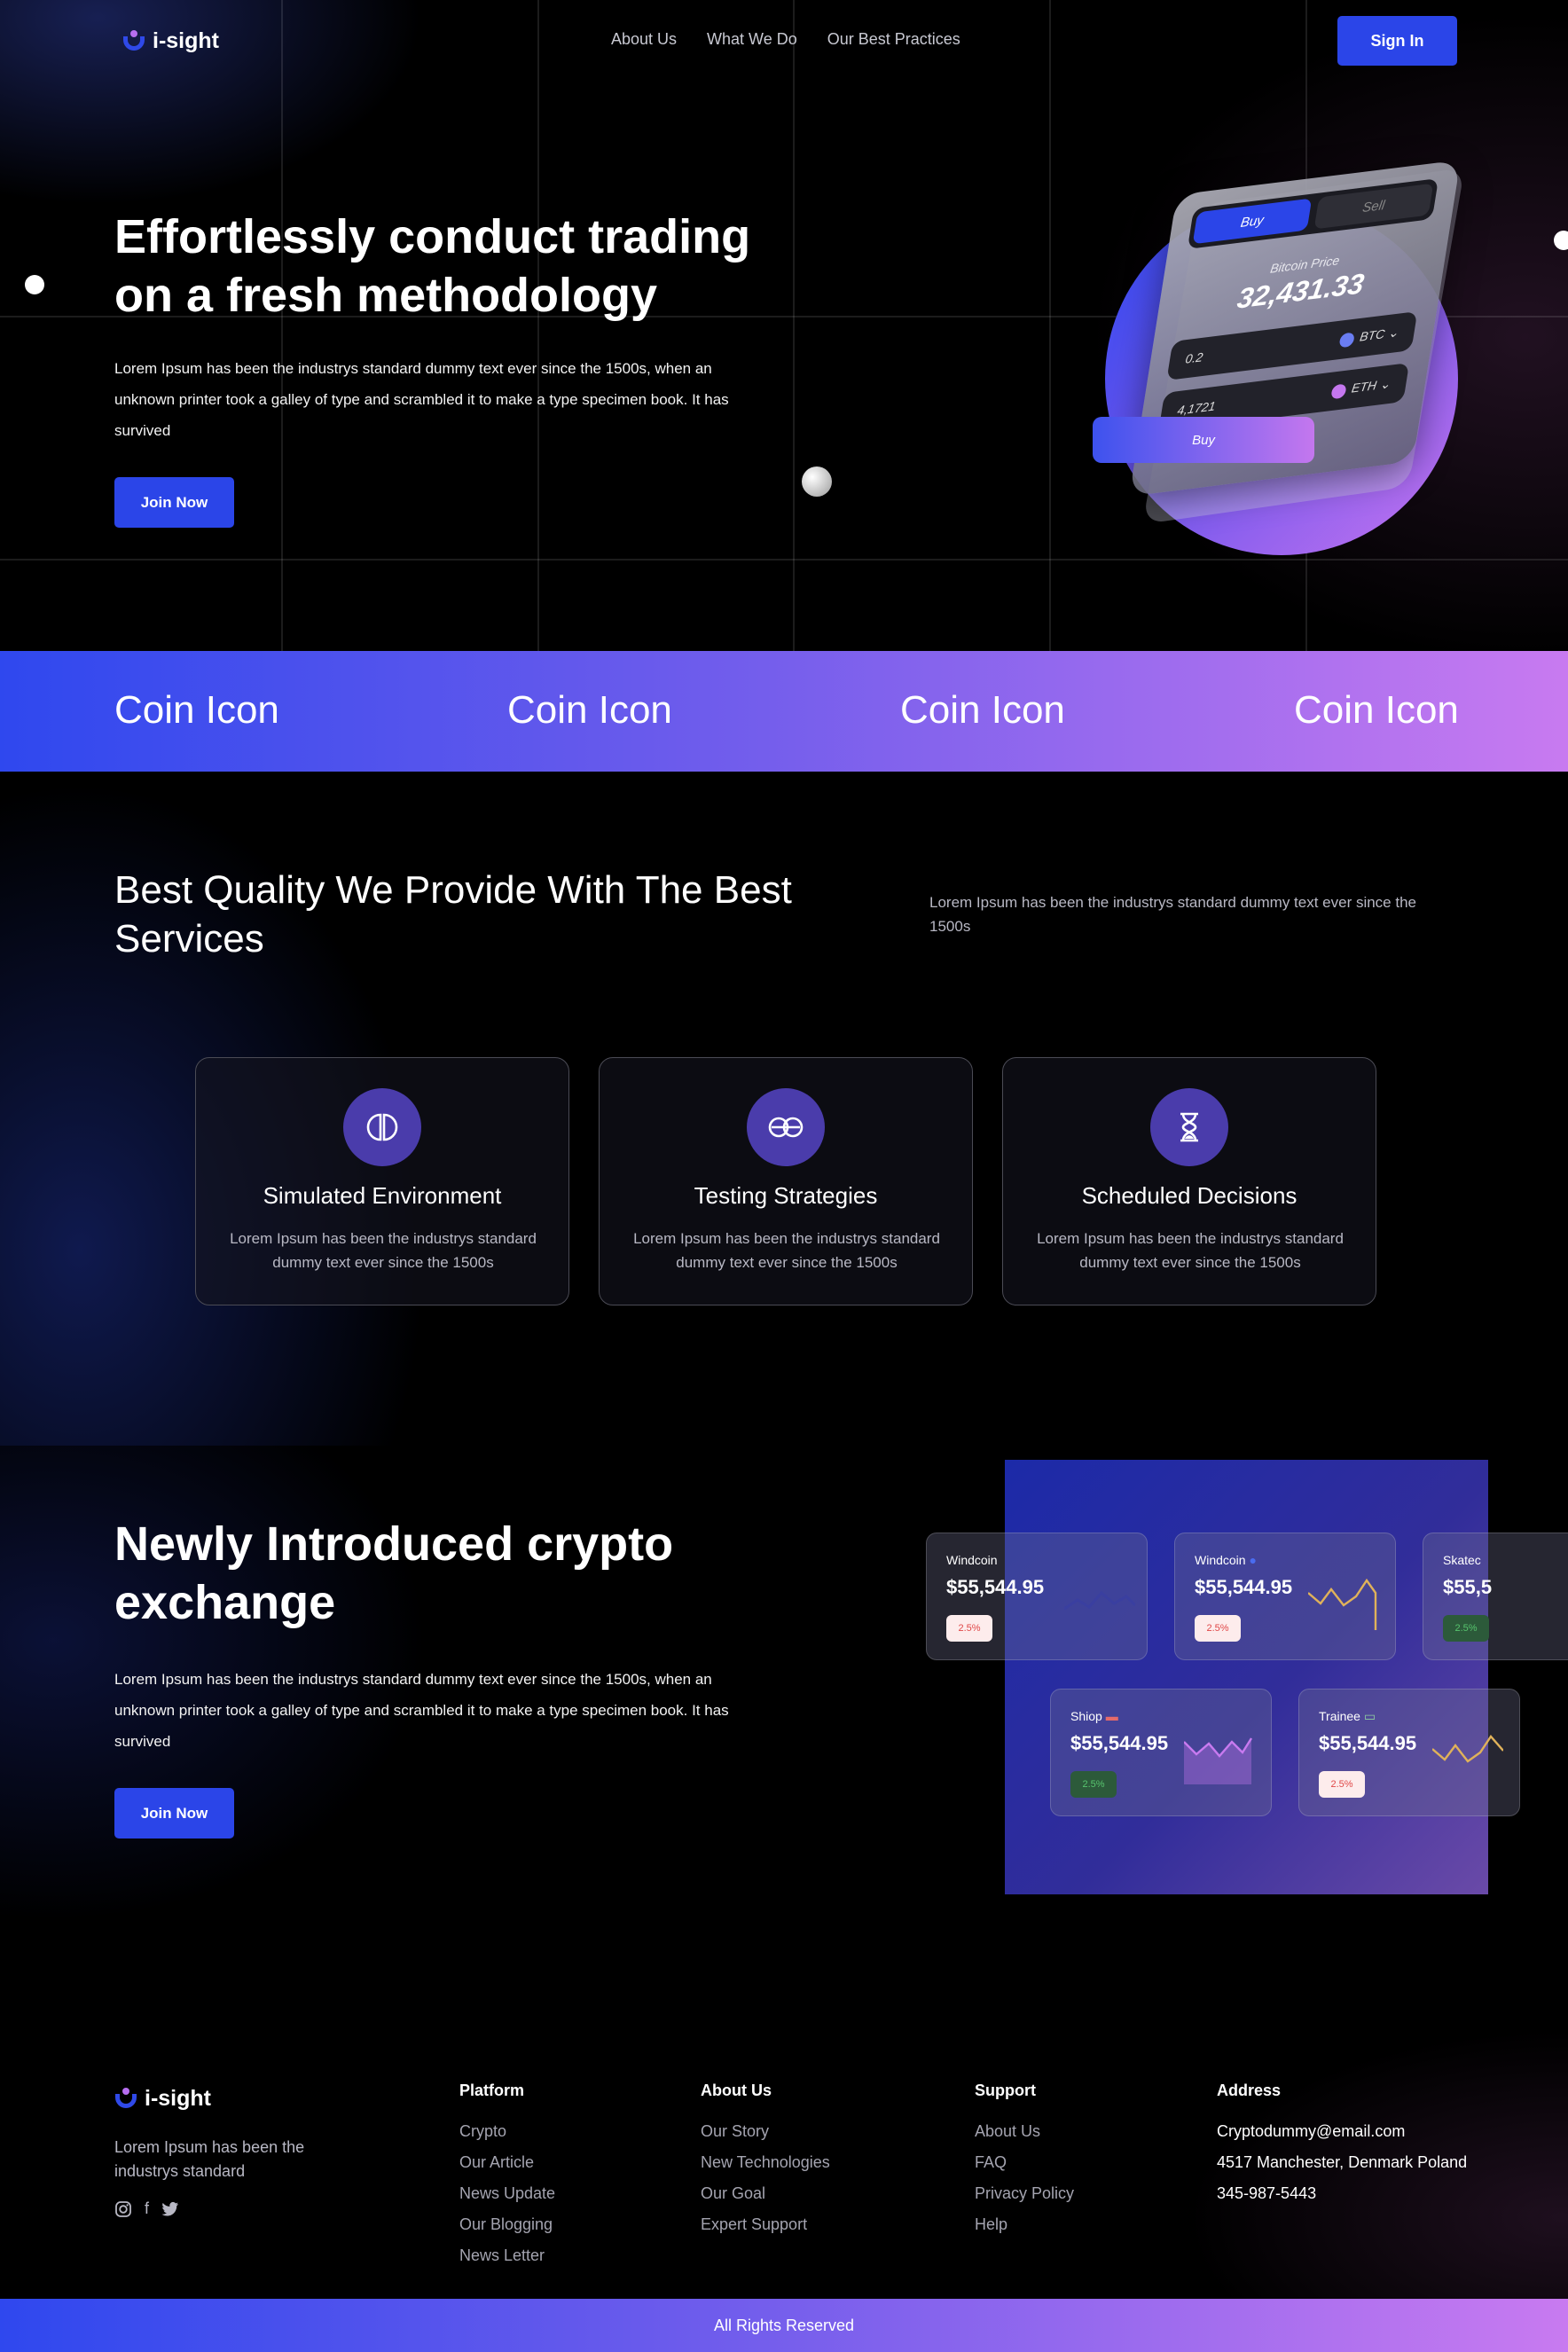  Describe the element at coordinates (644, 39) in the screenshot. I see `nav-about-us: About Us` at that location.